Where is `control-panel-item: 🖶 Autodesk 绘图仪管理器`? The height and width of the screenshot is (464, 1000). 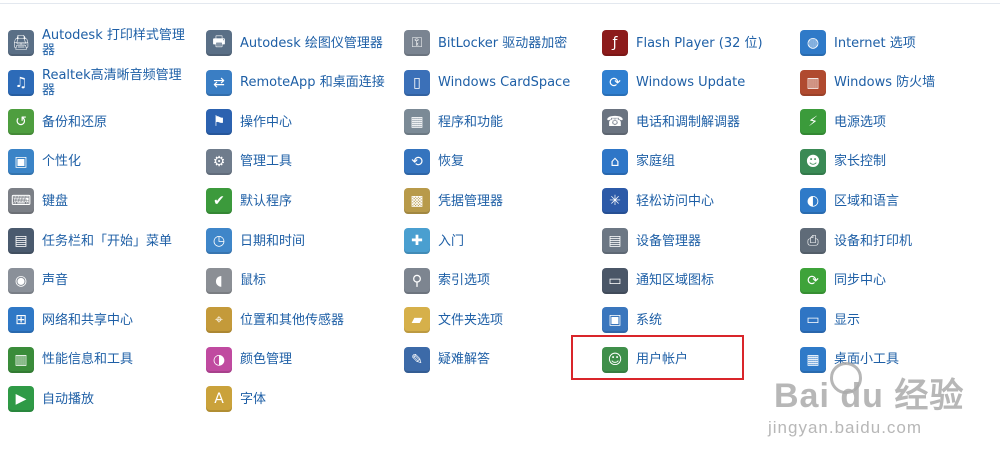 control-panel-item: 🖶 Autodesk 绘图仪管理器 is located at coordinates (301, 43).